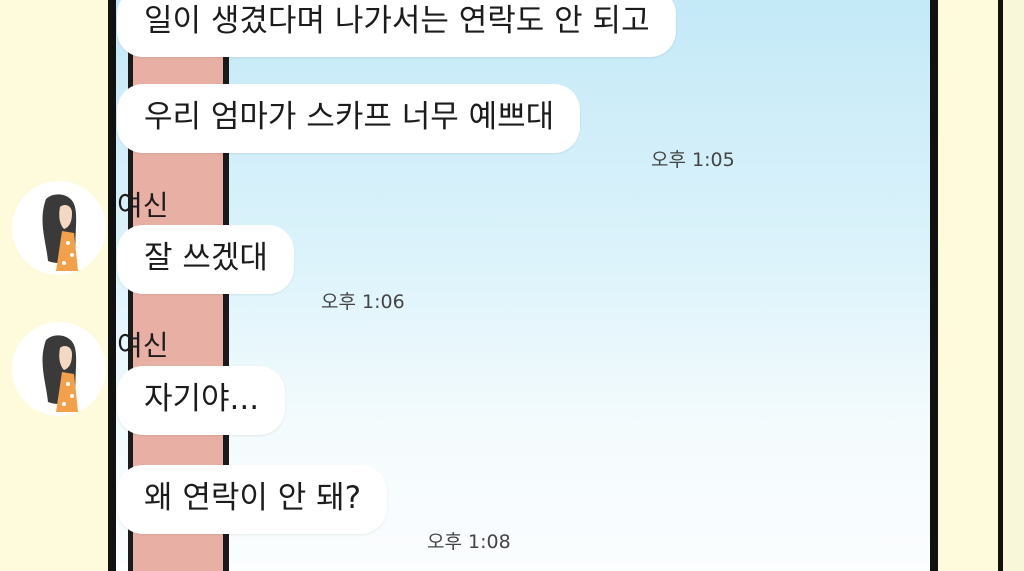 The width and height of the screenshot is (1024, 571). I want to click on message-bubble: 일이 생겼다며 나가서는 연락도 안 되고, so click(396, 28).